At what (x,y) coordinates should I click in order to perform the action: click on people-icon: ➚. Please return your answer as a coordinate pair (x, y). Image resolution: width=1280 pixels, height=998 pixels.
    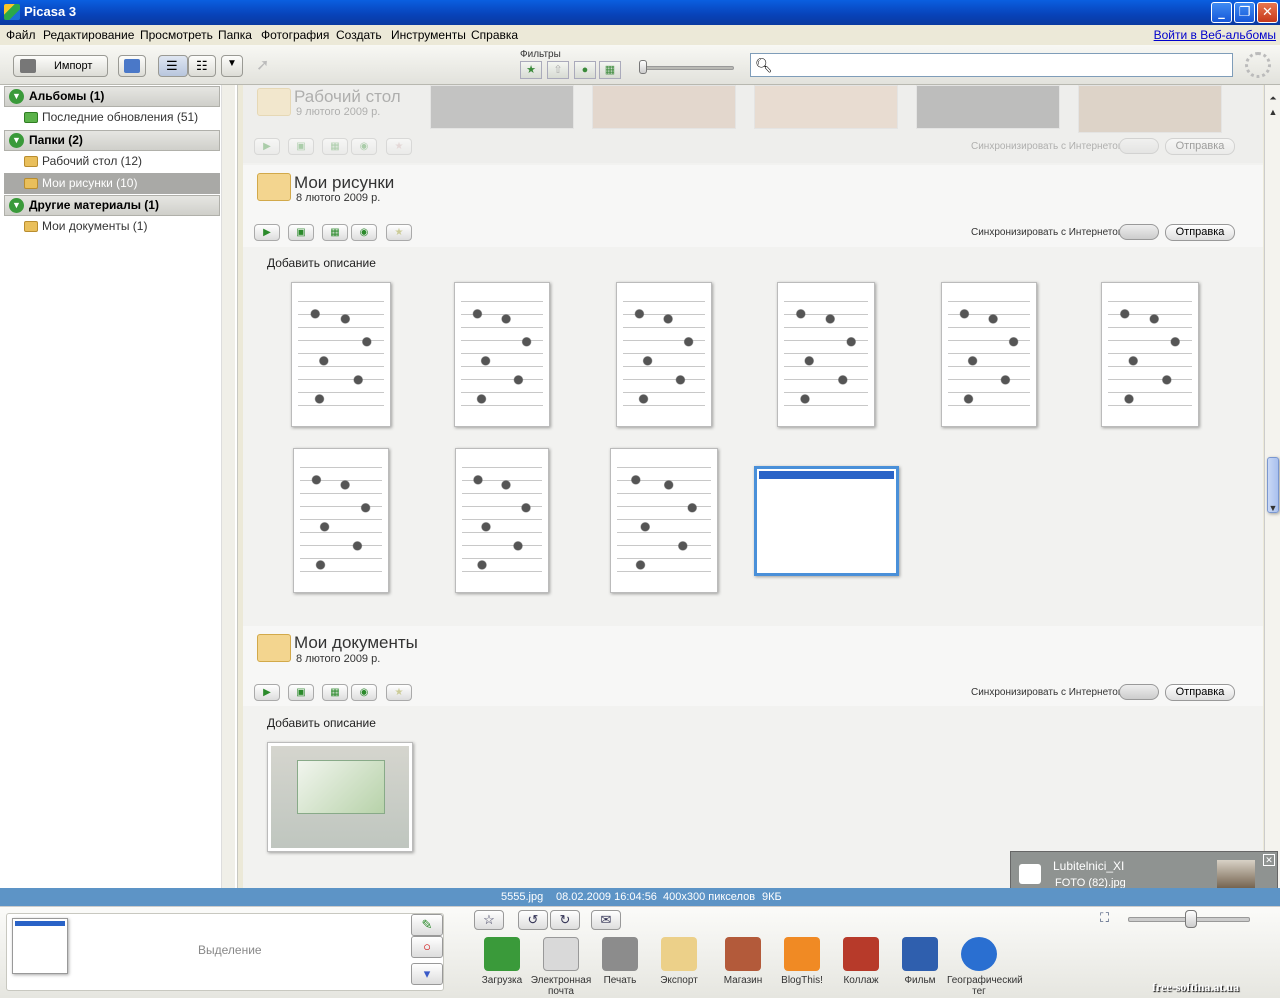
    Looking at the image, I should click on (273, 66).